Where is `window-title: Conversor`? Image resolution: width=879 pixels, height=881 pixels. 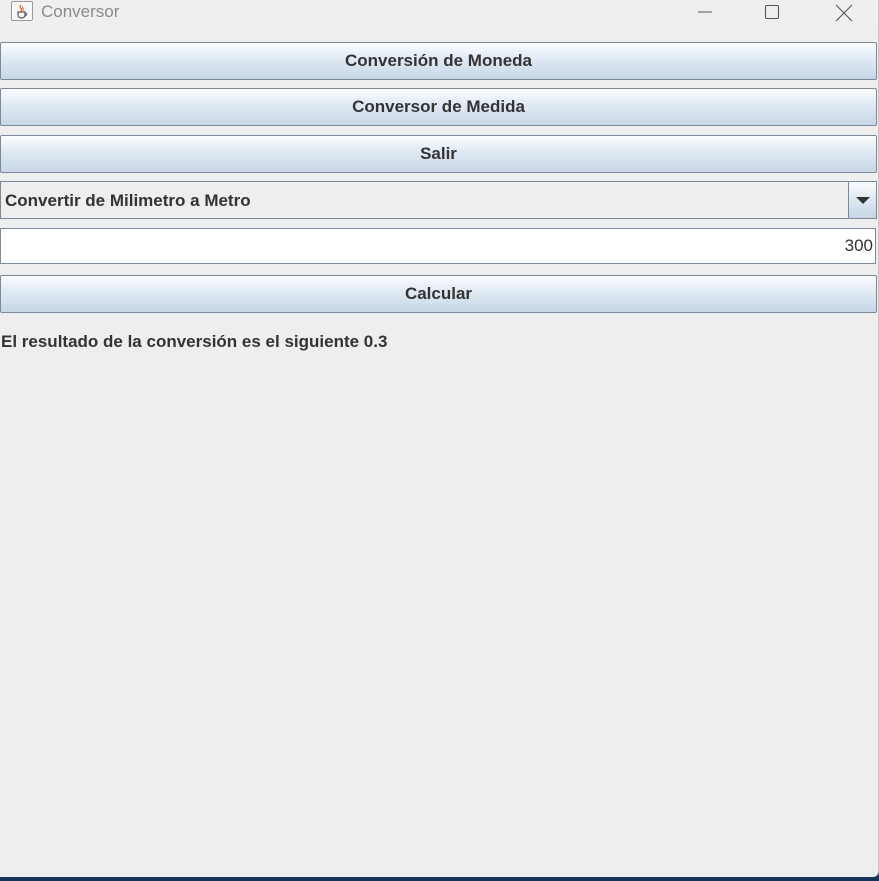
window-title: Conversor is located at coordinates (80, 11).